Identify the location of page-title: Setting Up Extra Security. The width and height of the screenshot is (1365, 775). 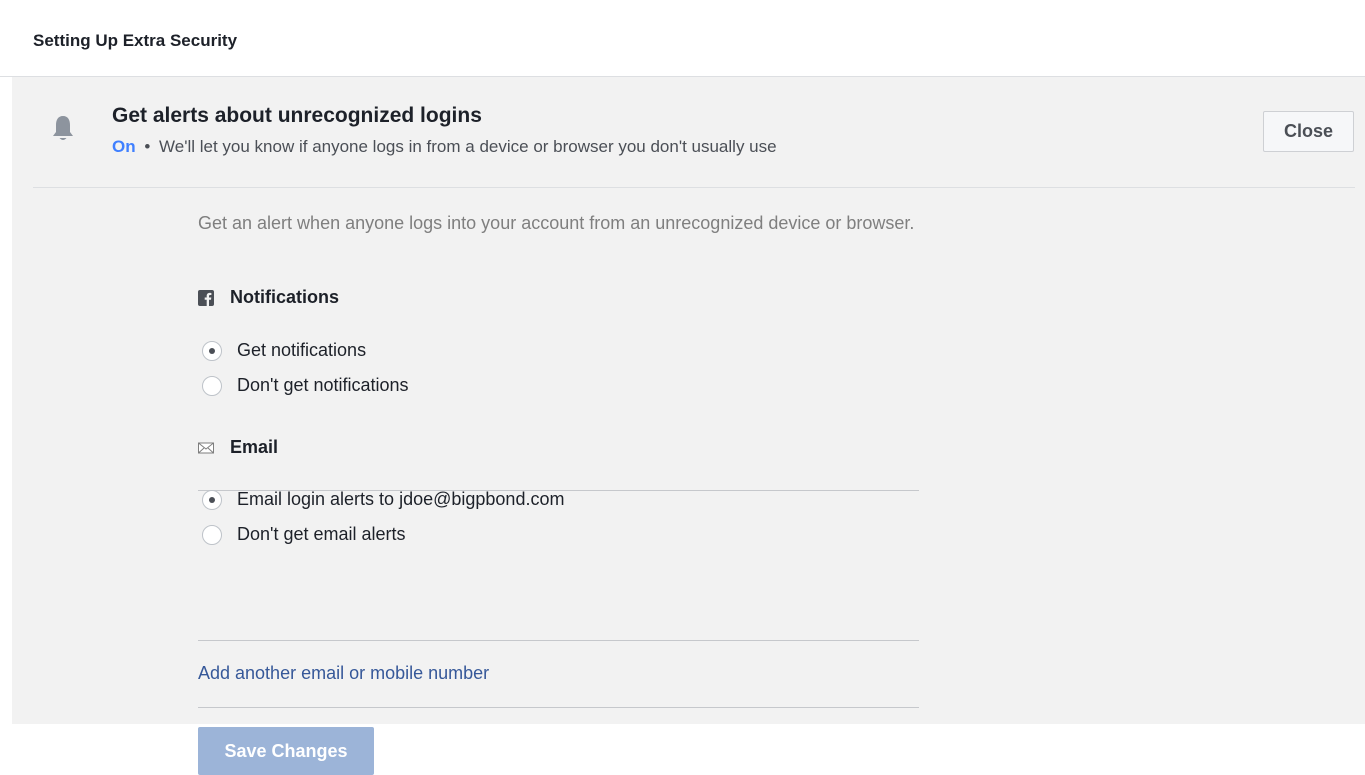
(135, 40).